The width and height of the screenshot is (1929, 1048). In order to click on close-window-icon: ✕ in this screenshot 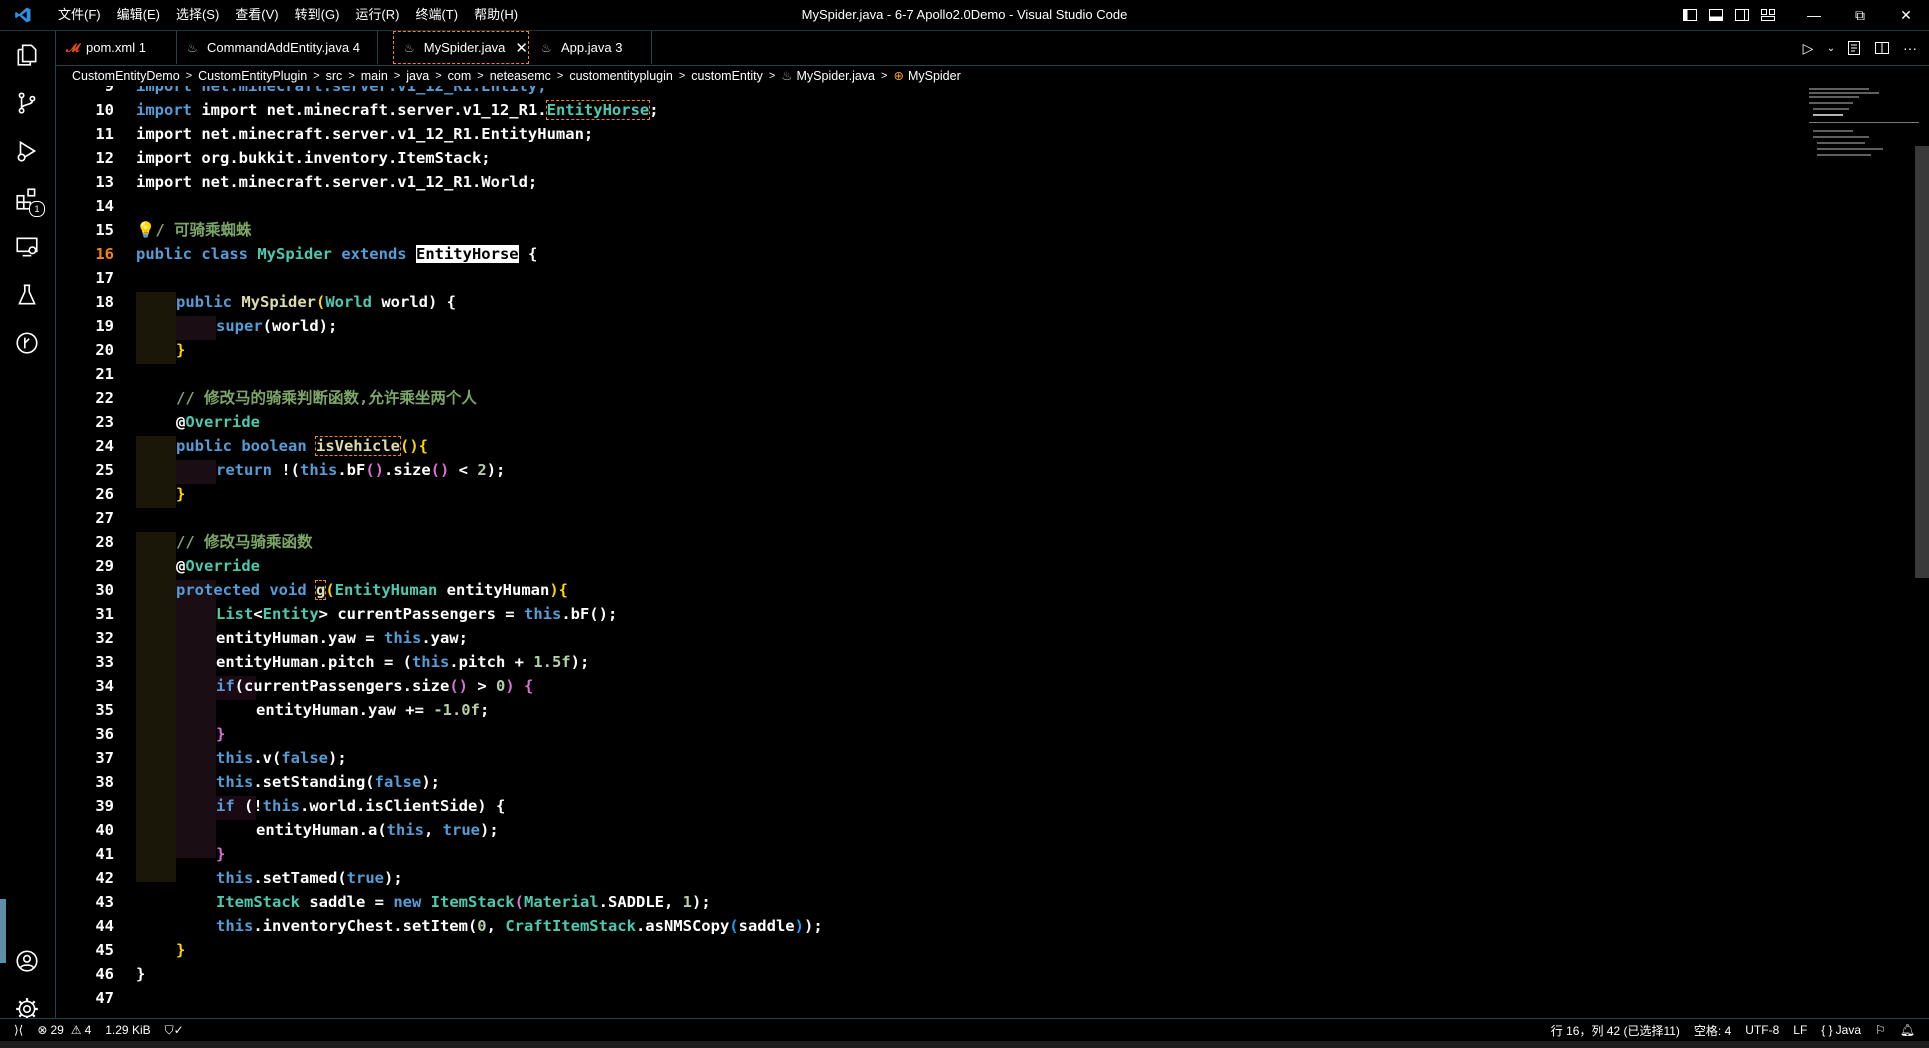, I will do `click(1906, 15)`.